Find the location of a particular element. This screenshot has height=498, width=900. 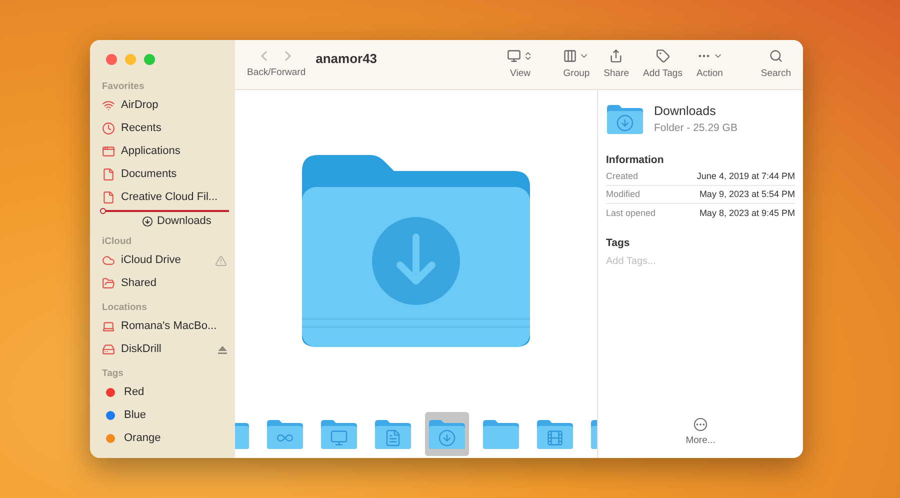

drag-item: Downloads is located at coordinates (184, 221).